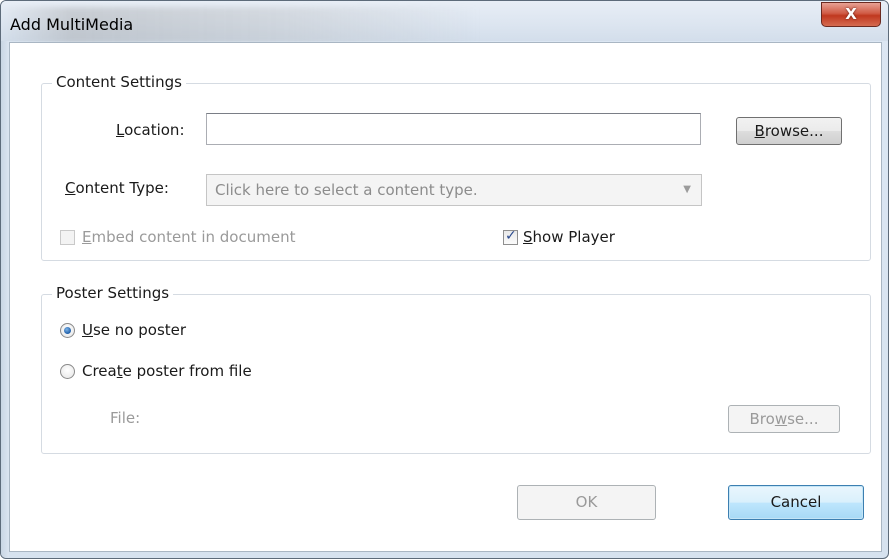 The height and width of the screenshot is (559, 889). I want to click on create-poster-from-file-radio, so click(67, 371).